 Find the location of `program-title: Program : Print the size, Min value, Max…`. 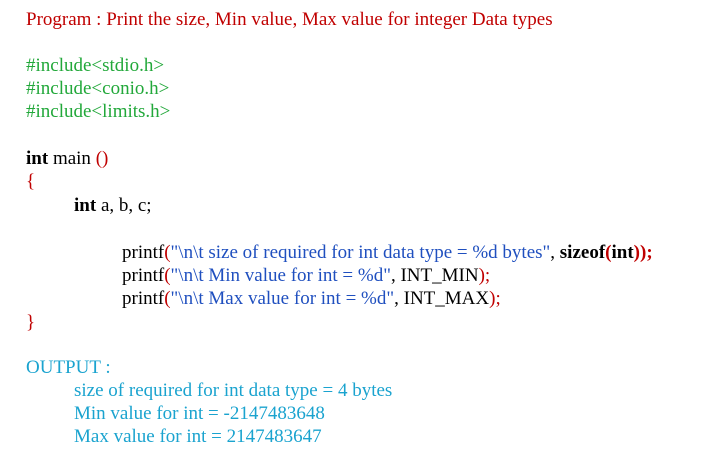

program-title: Program : Print the size, Min value, Max… is located at coordinates (289, 19).